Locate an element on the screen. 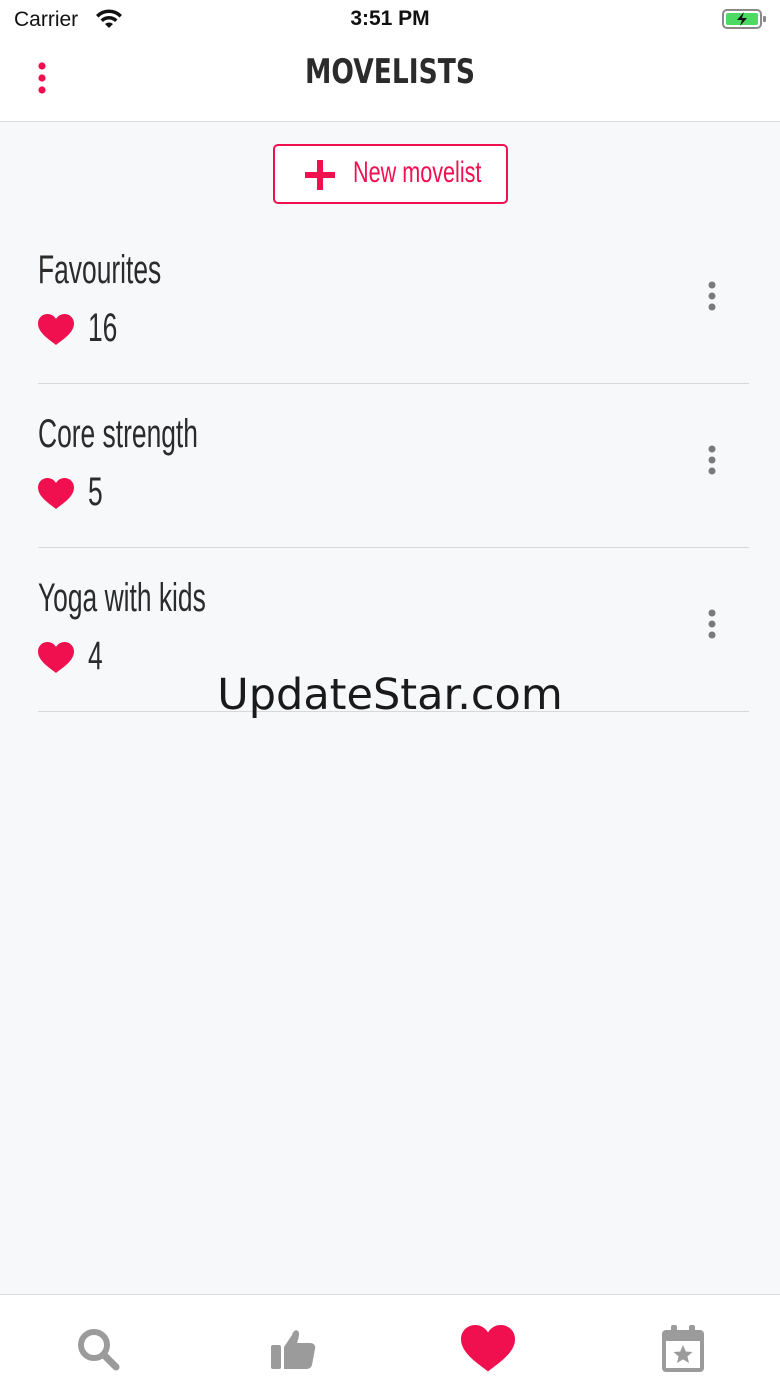  nav-bar: MOVELISTS is located at coordinates (390, 81).